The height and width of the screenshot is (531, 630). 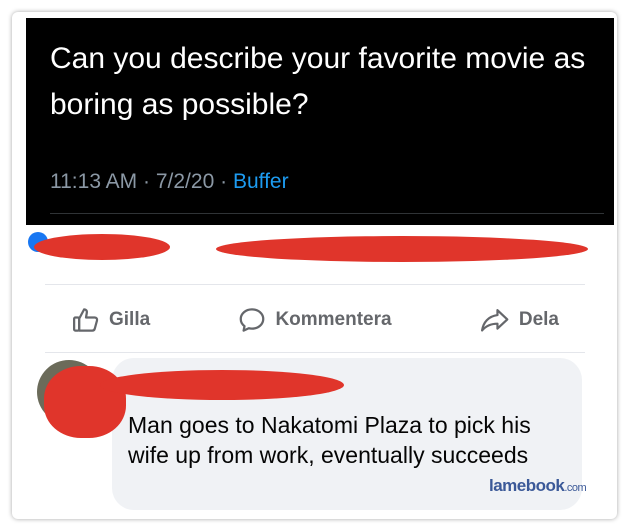 What do you see at coordinates (102, 247) in the screenshot?
I see `redacted-reactions` at bounding box center [102, 247].